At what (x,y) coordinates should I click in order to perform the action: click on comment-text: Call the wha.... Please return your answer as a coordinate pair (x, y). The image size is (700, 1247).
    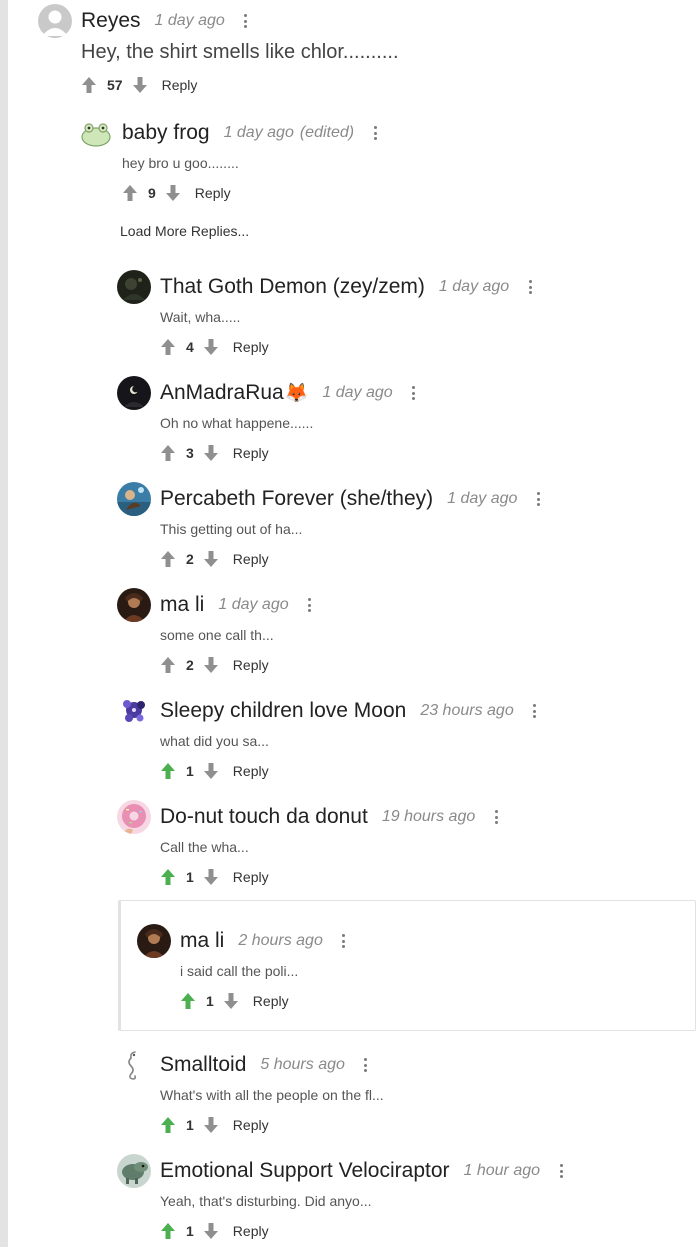
    Looking at the image, I should click on (204, 847).